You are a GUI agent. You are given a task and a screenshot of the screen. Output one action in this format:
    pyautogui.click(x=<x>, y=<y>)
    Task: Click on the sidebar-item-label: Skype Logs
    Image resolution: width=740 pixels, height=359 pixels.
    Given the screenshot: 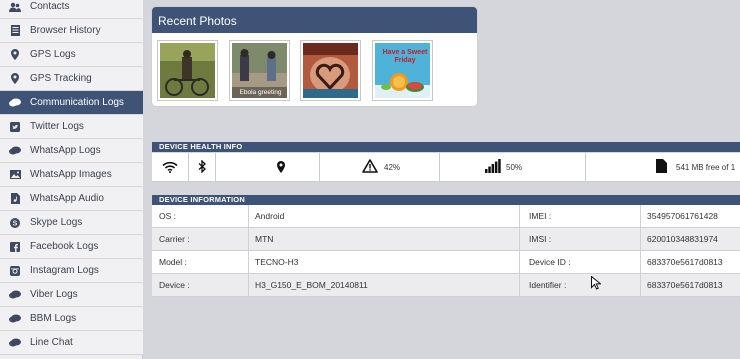 What is the action you would take?
    pyautogui.click(x=56, y=222)
    